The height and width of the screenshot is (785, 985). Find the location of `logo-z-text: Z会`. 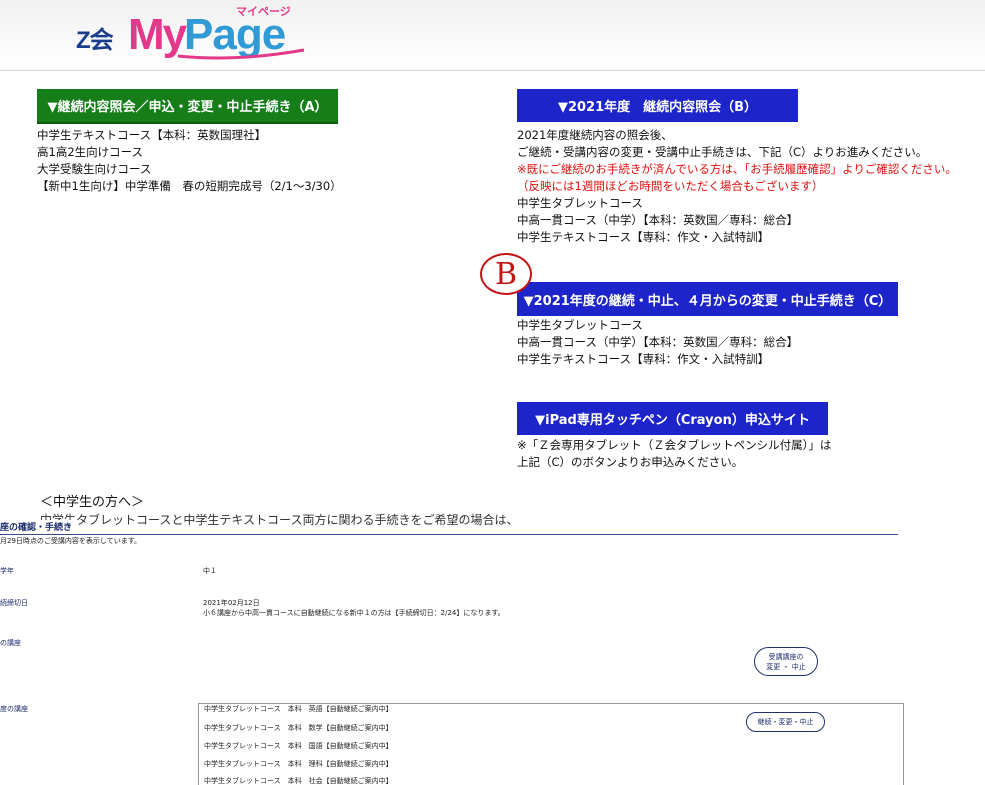

logo-z-text: Z会 is located at coordinates (95, 40).